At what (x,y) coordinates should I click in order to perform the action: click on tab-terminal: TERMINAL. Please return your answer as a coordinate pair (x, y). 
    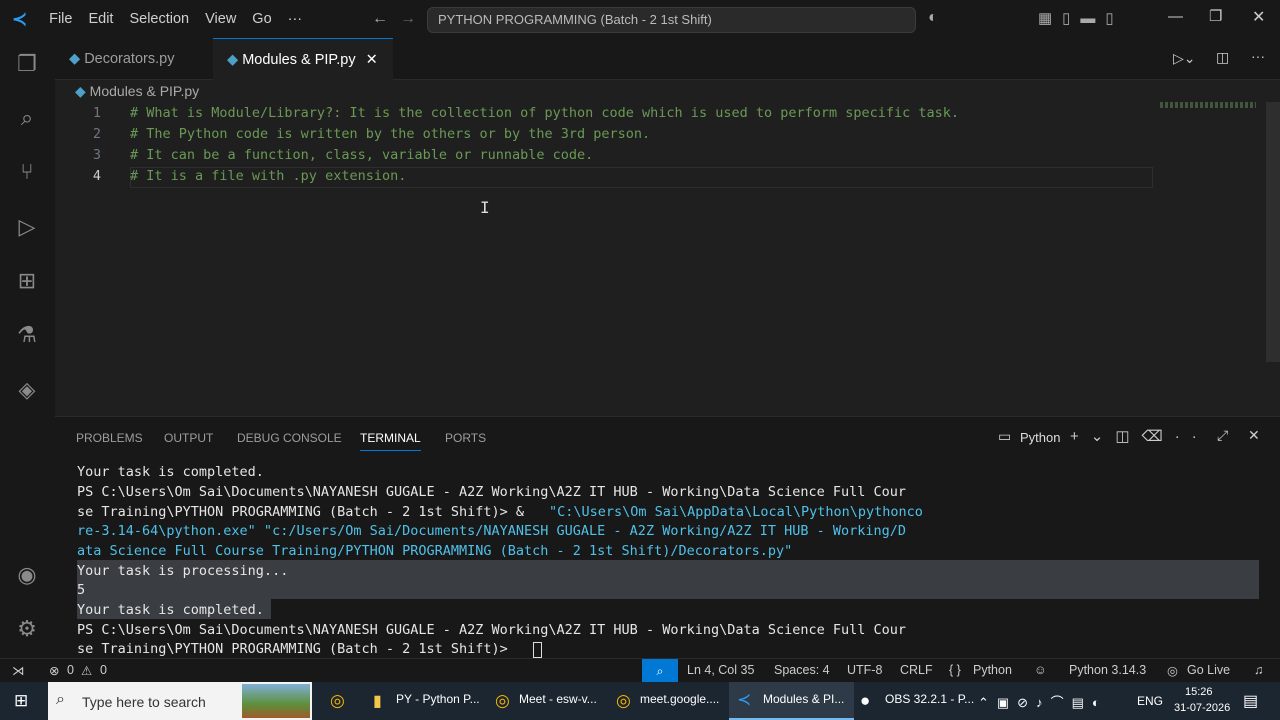
    Looking at the image, I should click on (390, 441).